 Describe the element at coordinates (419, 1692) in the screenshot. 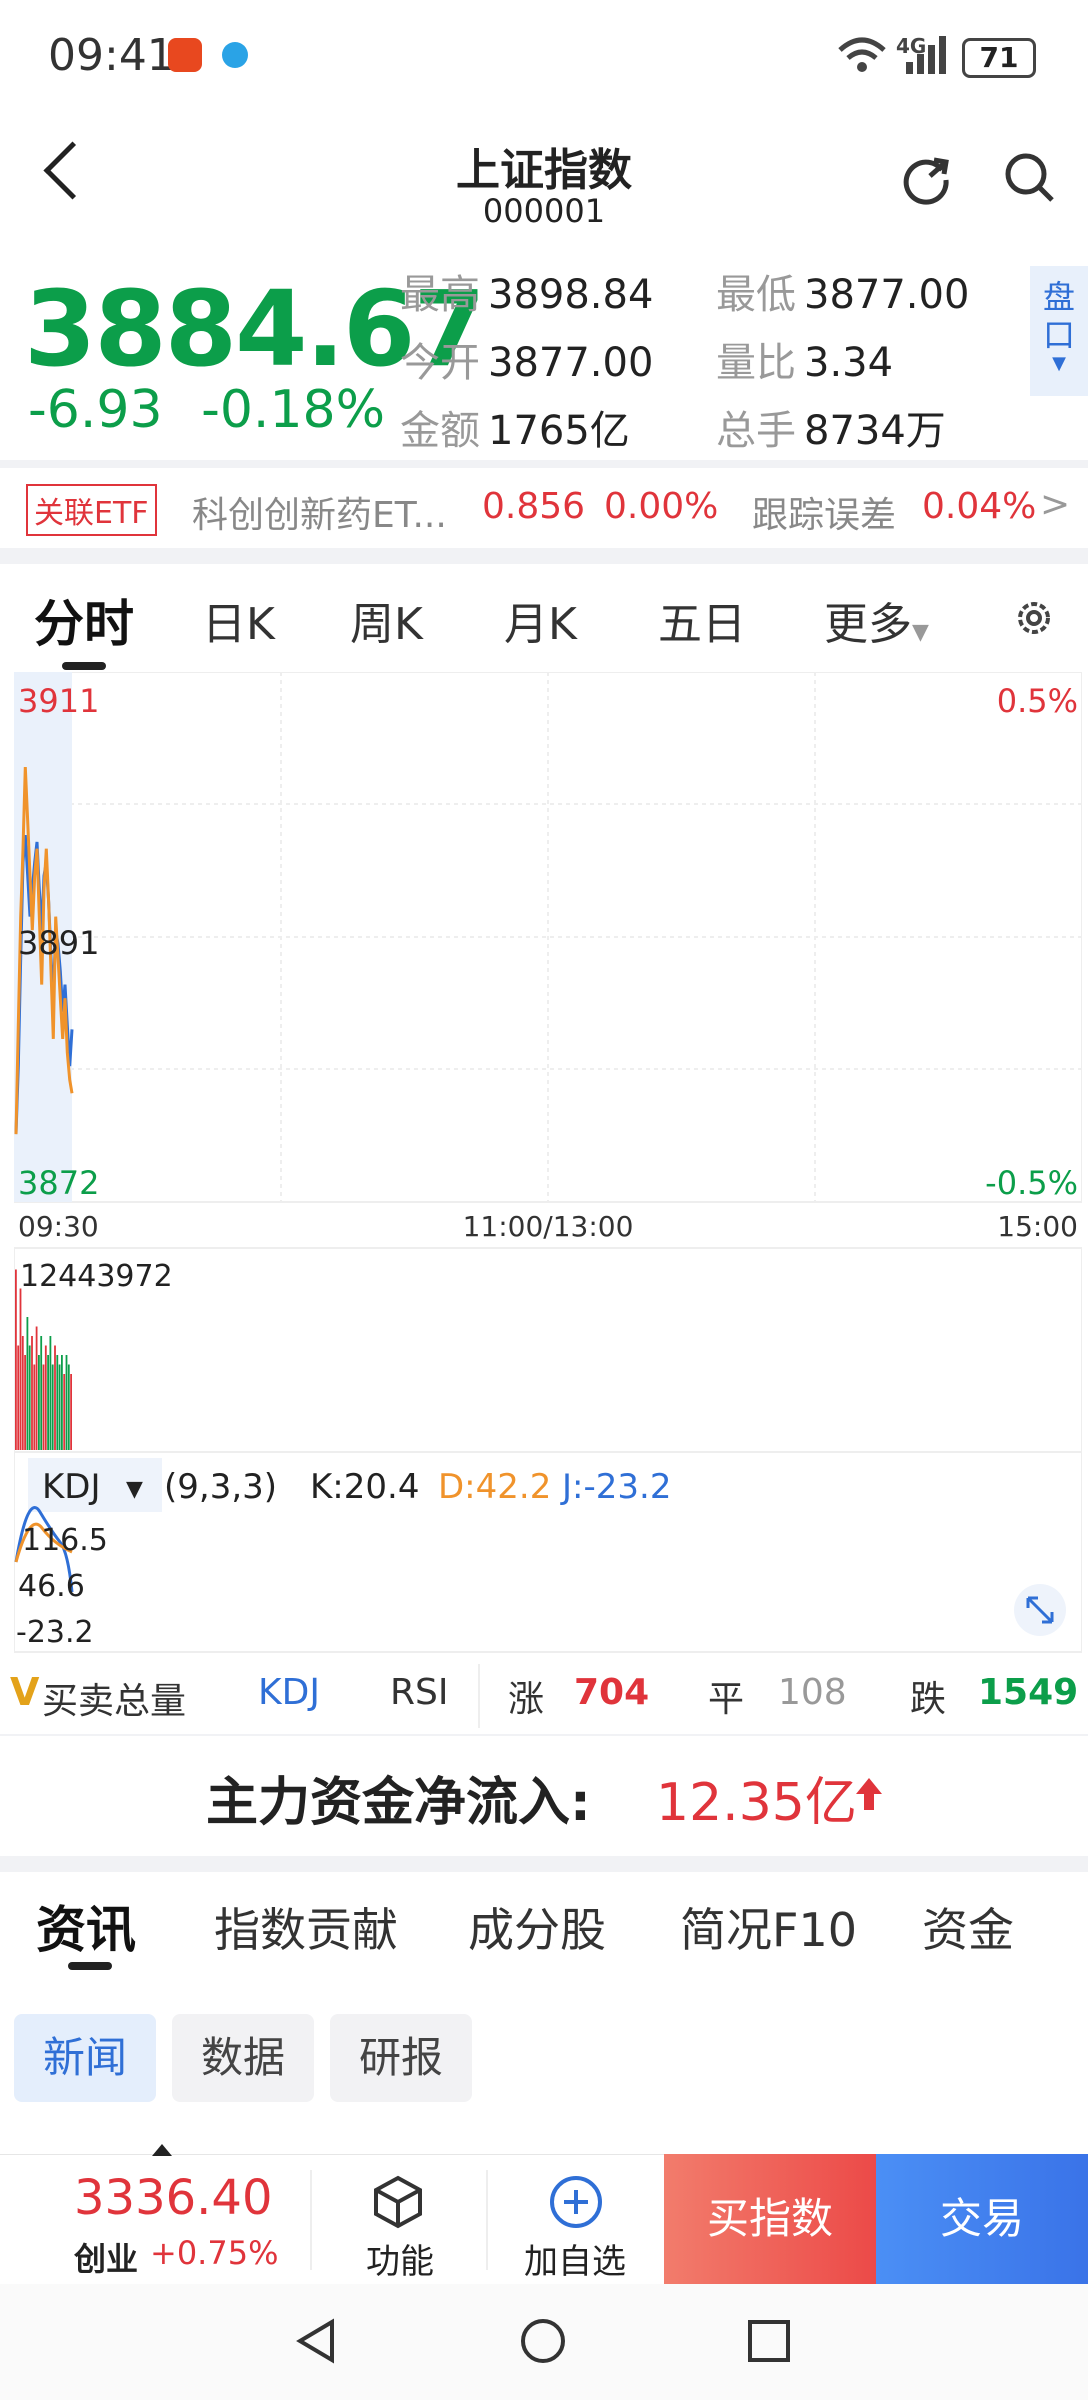

I see `tab-rsi: RSI` at that location.